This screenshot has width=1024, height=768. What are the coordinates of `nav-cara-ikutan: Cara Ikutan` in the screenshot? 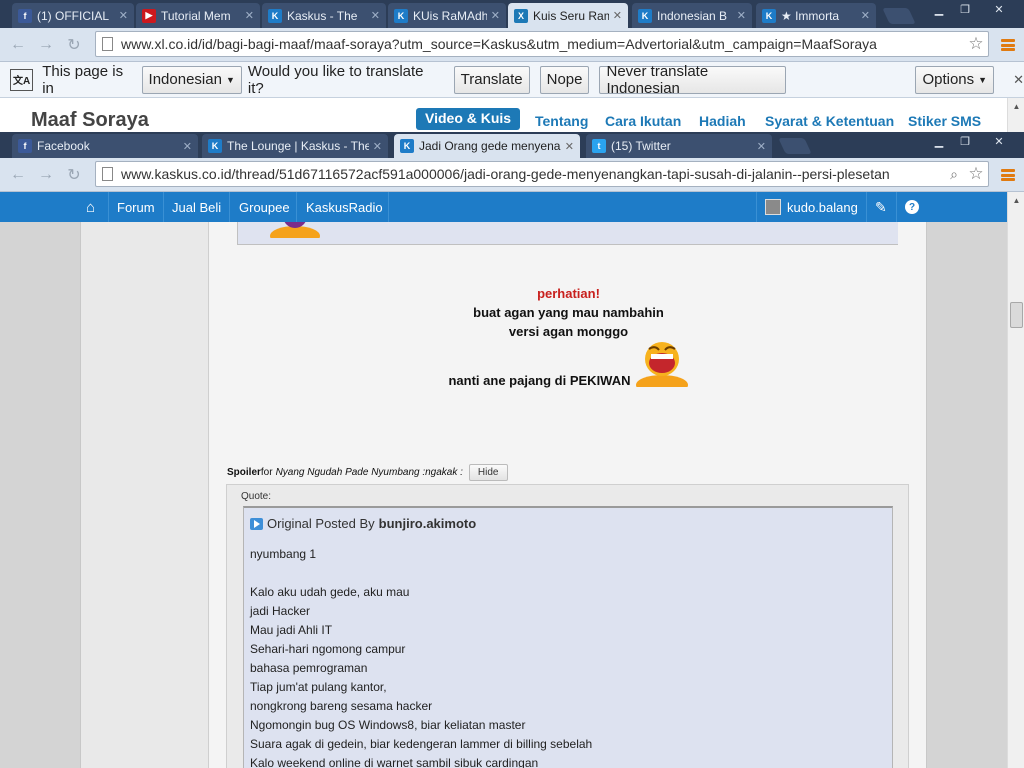 It's located at (643, 121).